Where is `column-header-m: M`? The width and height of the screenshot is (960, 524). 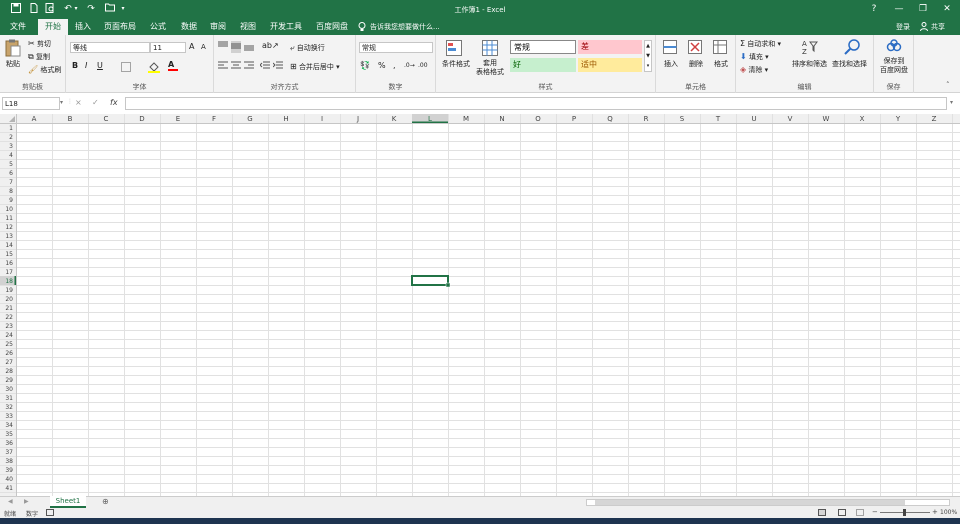 column-header-m: M is located at coordinates (466, 119).